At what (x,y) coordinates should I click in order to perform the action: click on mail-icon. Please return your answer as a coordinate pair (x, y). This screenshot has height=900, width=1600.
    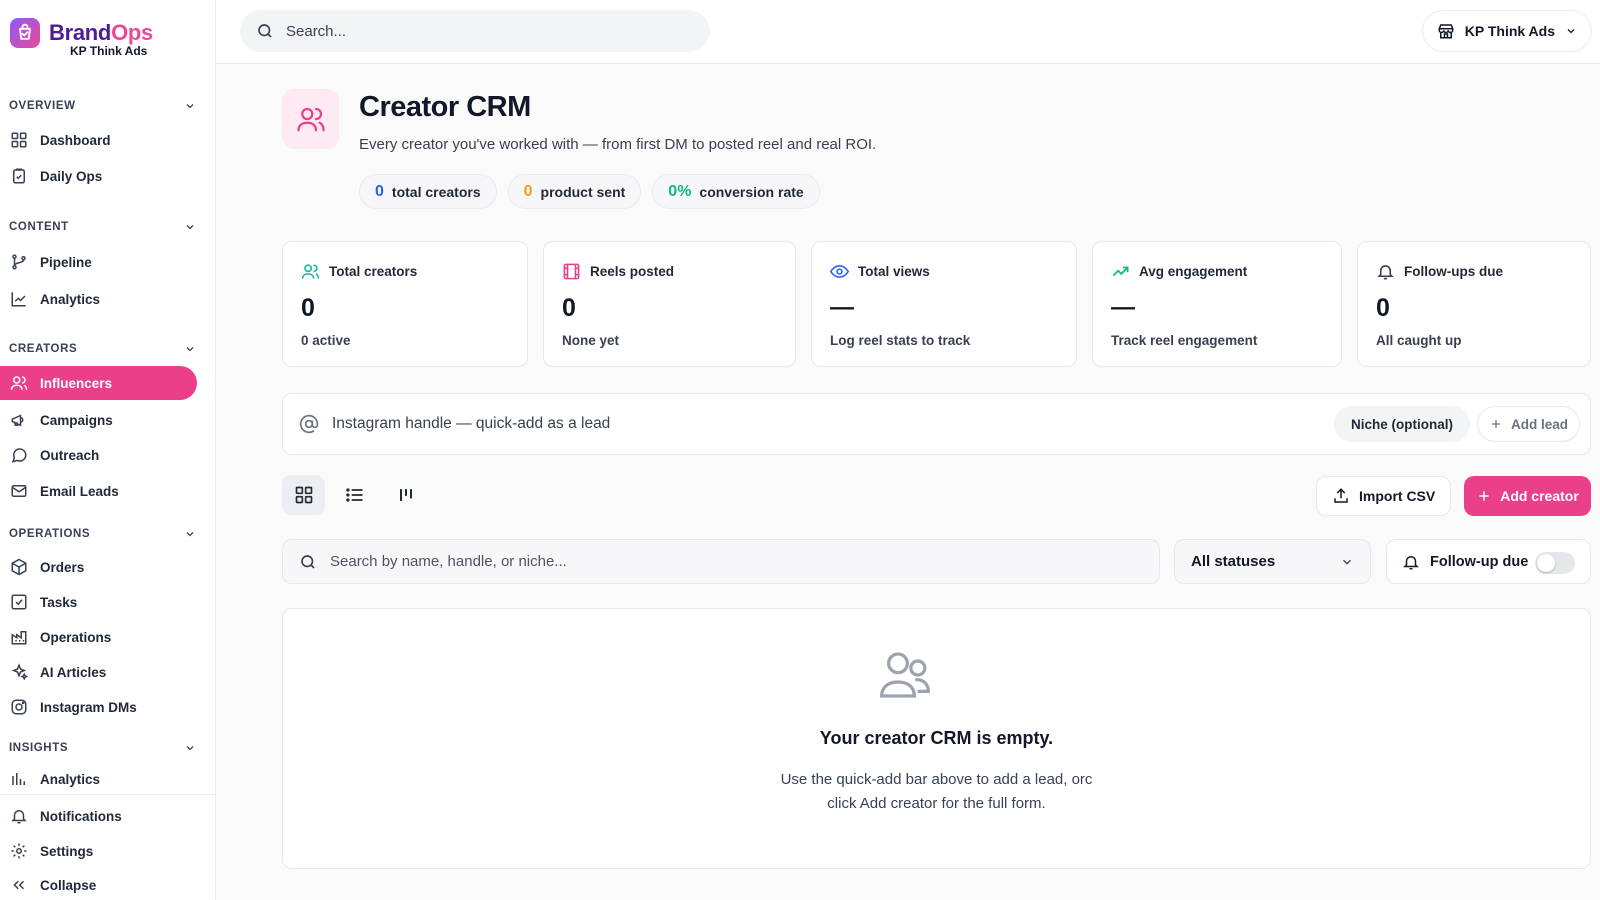
    Looking at the image, I should click on (19, 491).